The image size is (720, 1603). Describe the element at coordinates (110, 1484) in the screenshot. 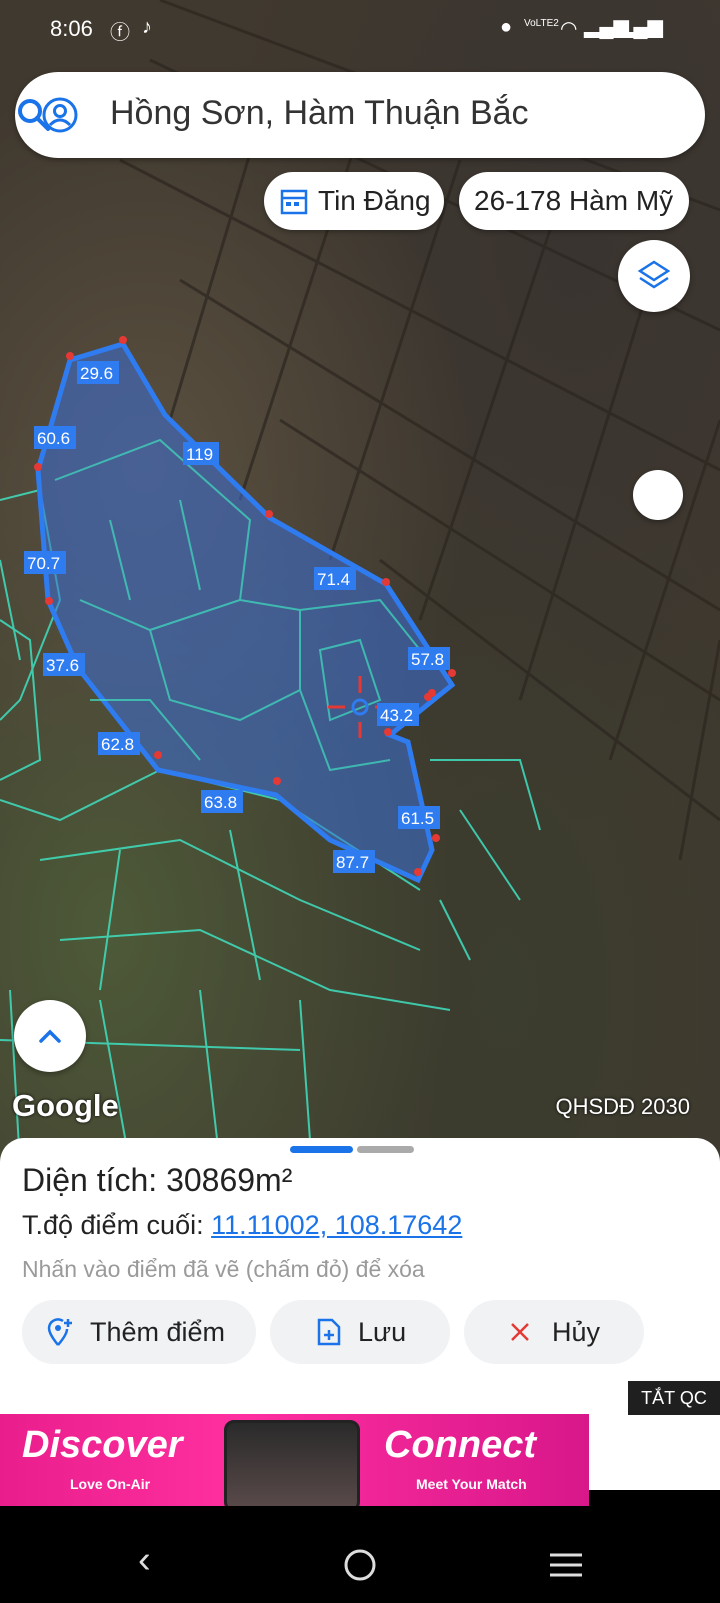

I see `ad-tagline-left: Love On-Air` at that location.